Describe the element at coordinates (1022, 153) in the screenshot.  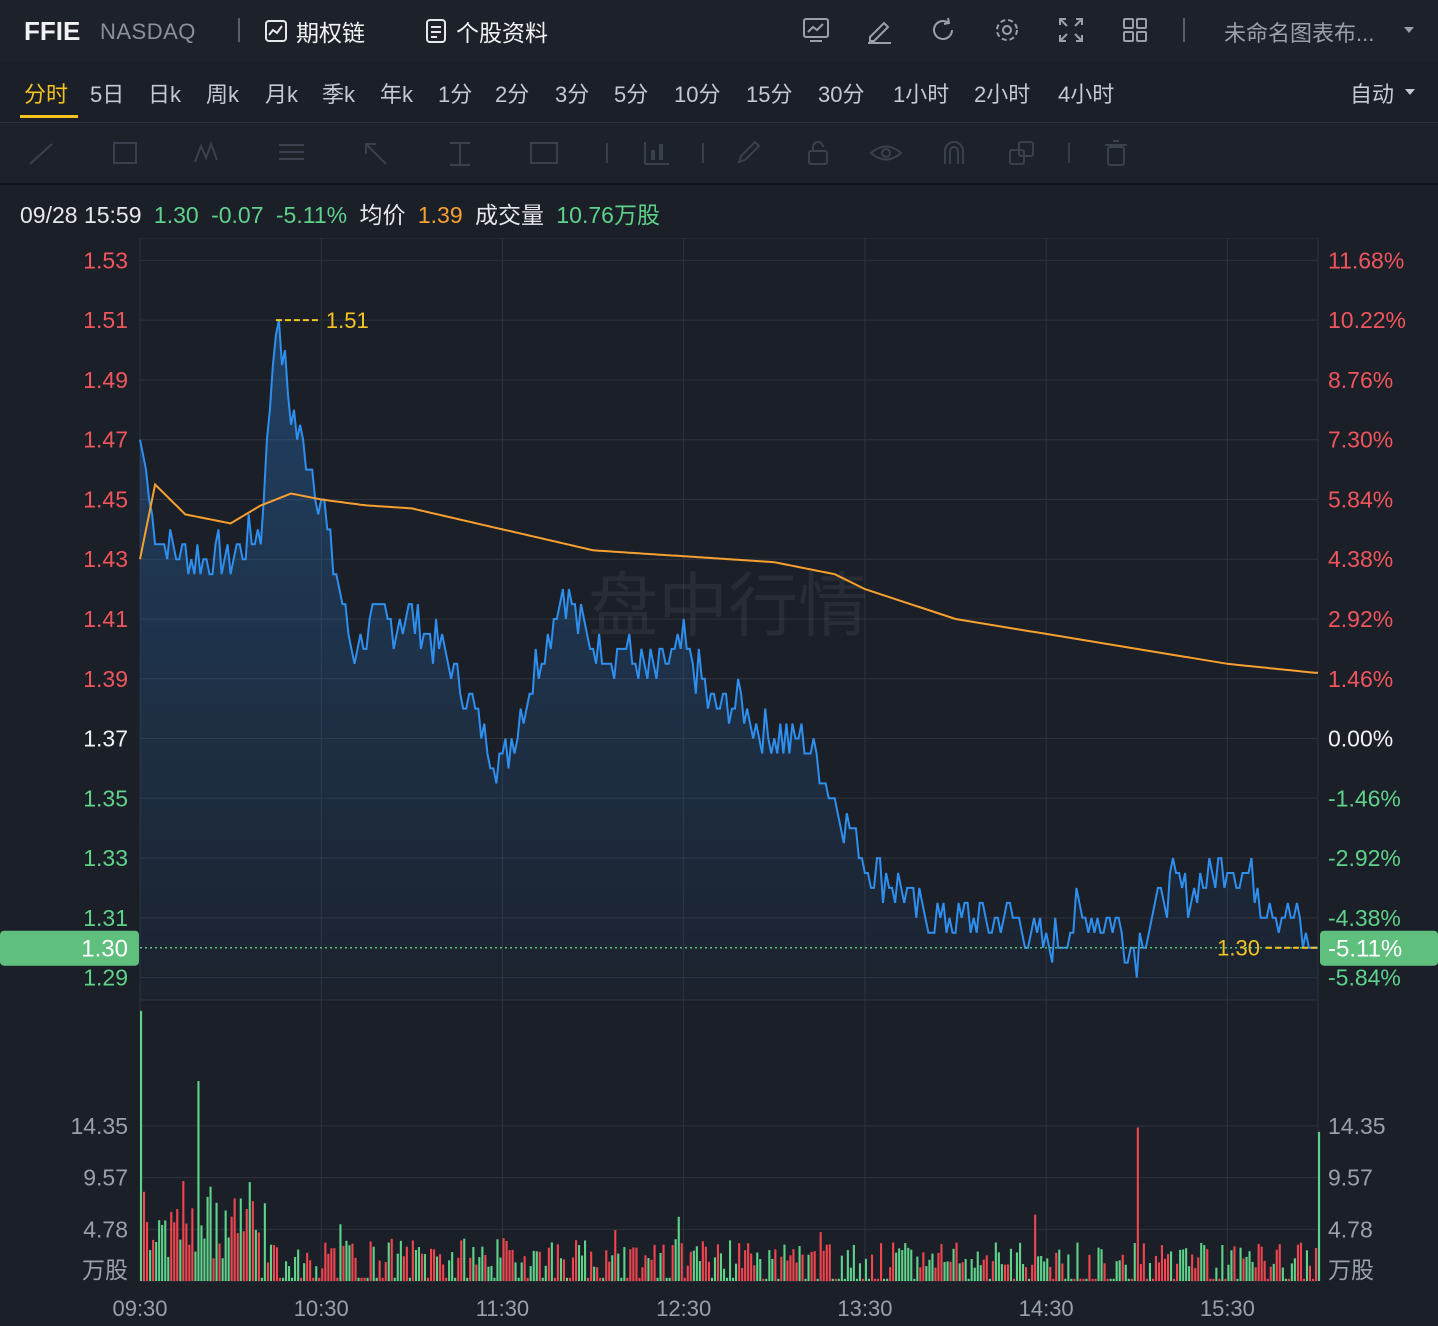
I see `copy-icon` at that location.